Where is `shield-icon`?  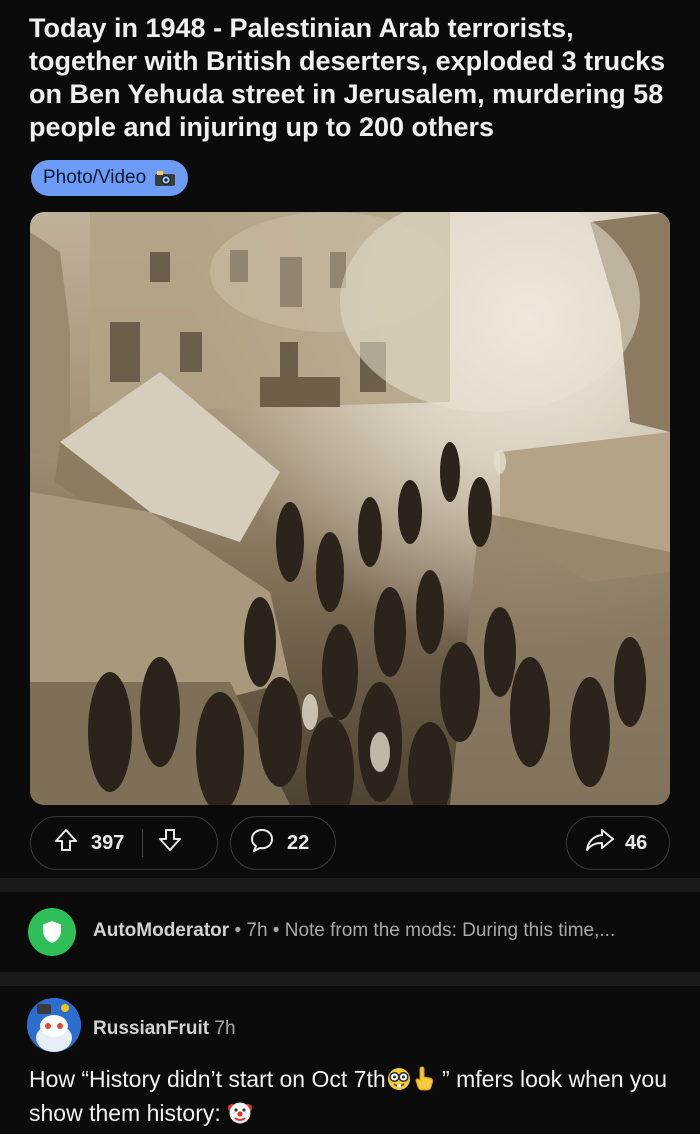
shield-icon is located at coordinates (52, 932).